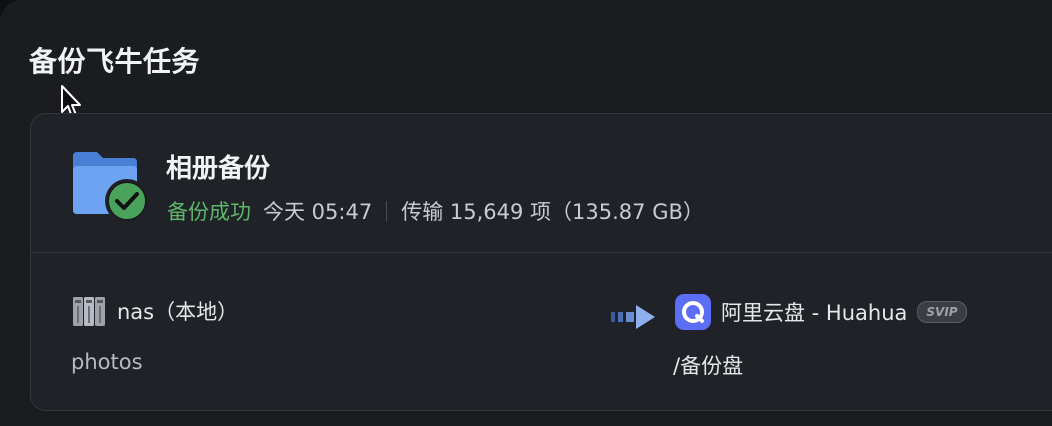 This screenshot has width=1052, height=426. Describe the element at coordinates (89, 311) in the screenshot. I see `nas-server-icon` at that location.